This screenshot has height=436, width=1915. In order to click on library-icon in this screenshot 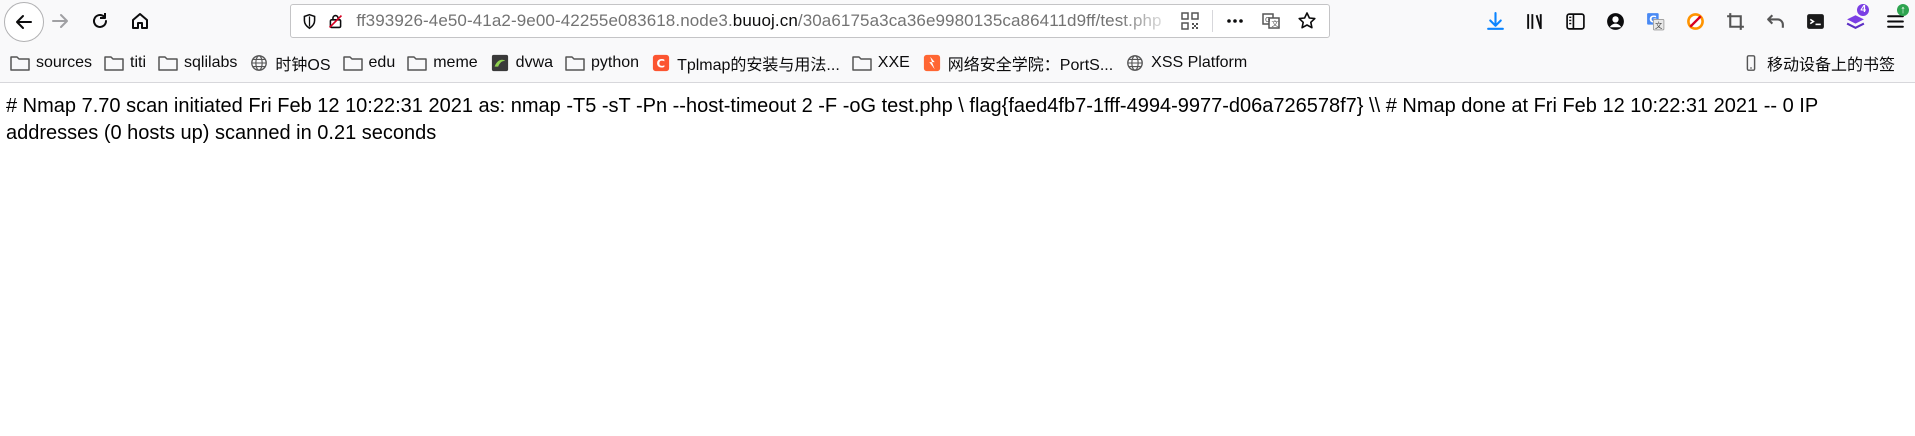, I will do `click(1535, 21)`.